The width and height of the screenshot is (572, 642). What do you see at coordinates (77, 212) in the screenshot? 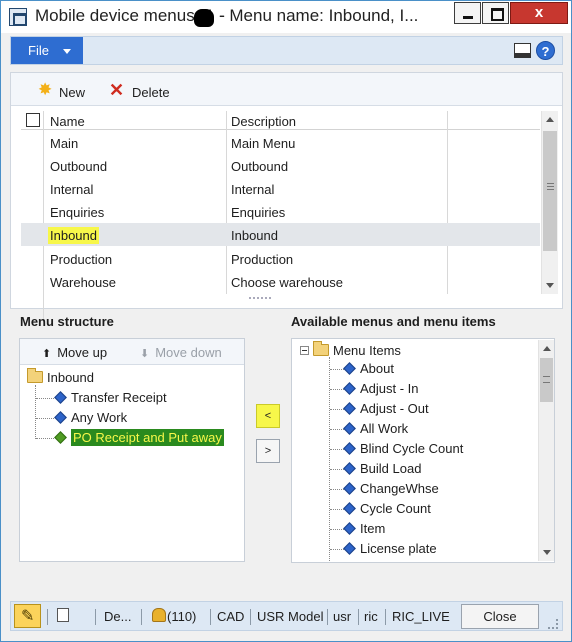
I see `cell-name: Enquiries` at bounding box center [77, 212].